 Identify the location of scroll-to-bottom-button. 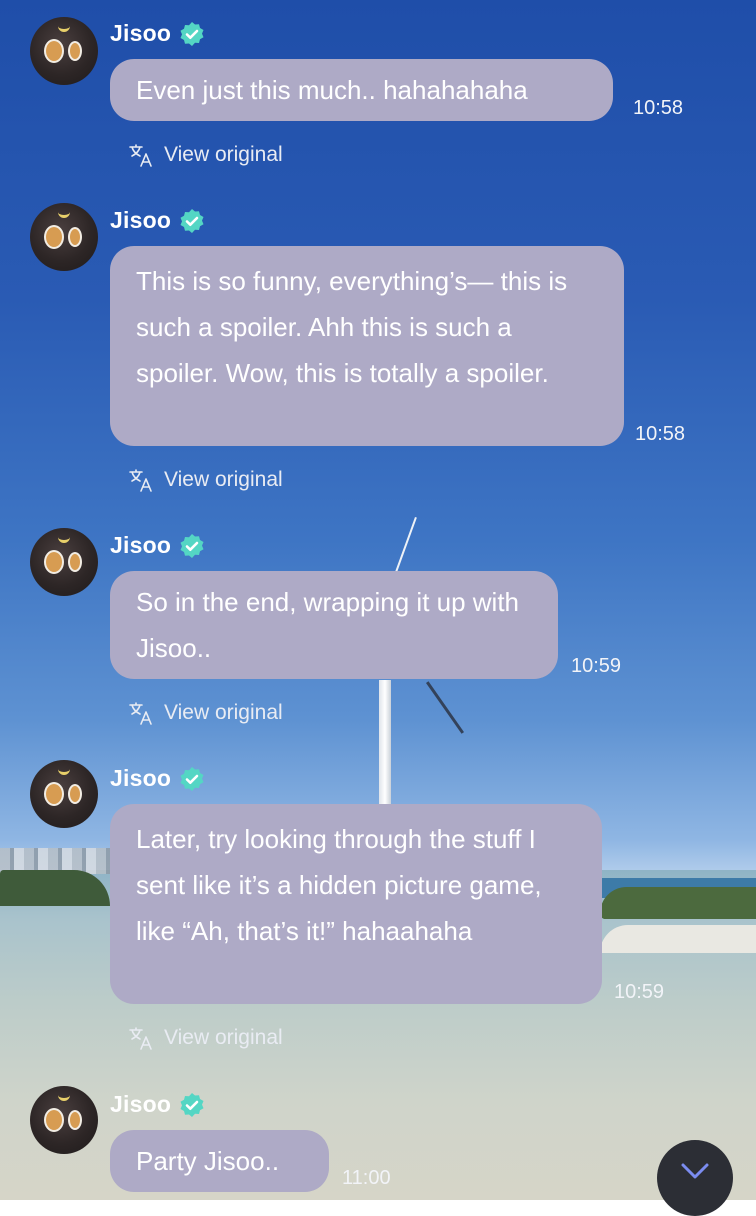
(695, 1178).